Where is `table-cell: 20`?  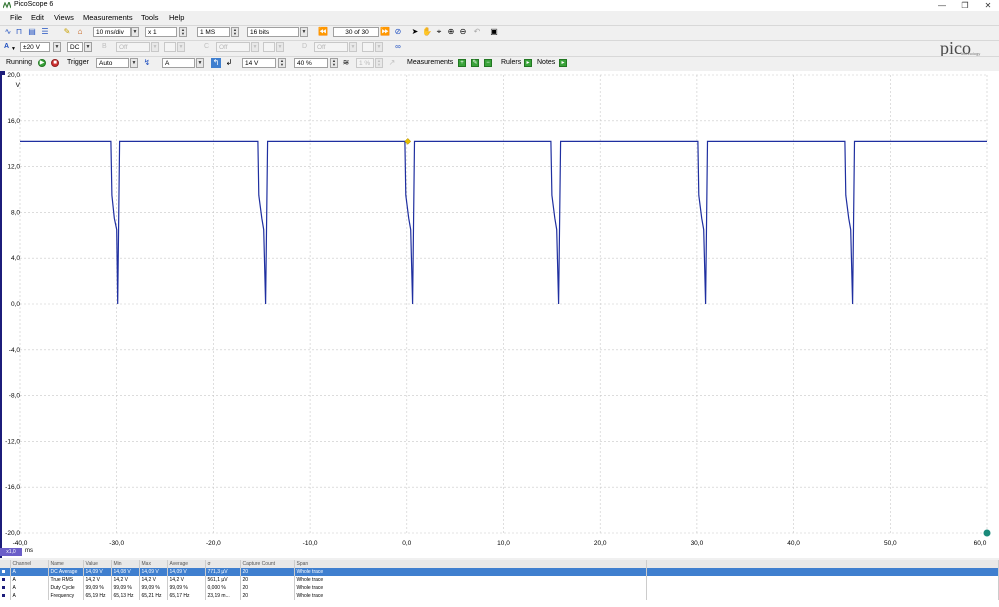 table-cell: 20 is located at coordinates (267, 596).